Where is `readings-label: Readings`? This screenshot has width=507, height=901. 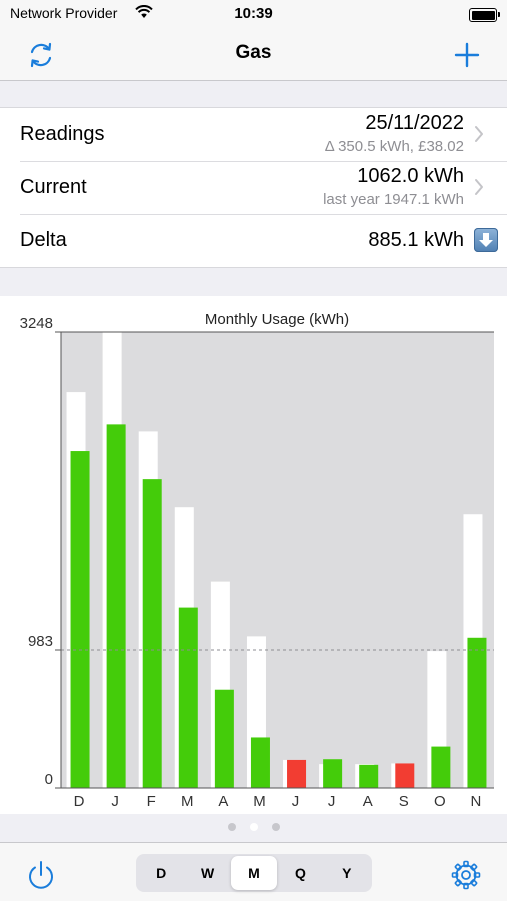
readings-label: Readings is located at coordinates (62, 134).